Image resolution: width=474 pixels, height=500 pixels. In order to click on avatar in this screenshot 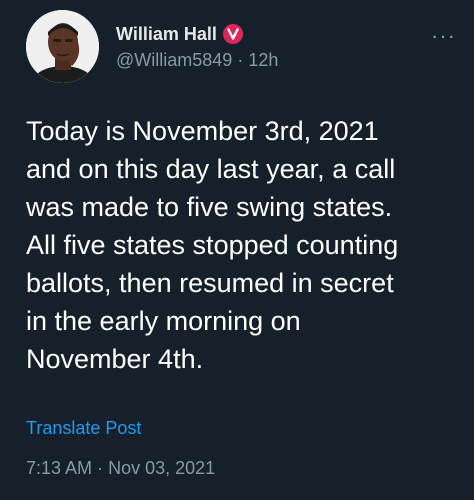, I will do `click(62, 46)`.